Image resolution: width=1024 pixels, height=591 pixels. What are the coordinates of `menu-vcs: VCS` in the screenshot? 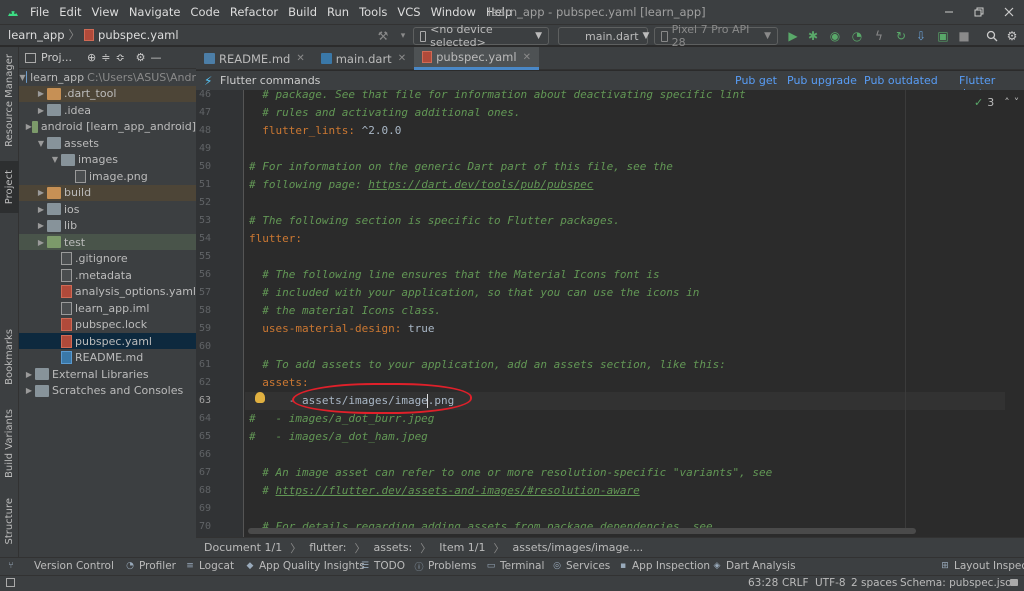 It's located at (408, 12).